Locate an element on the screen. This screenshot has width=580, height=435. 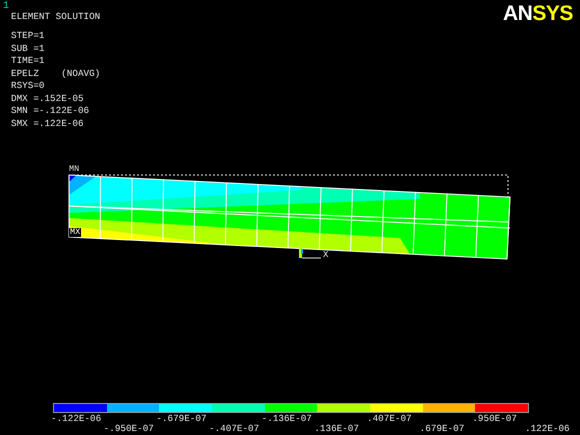
info-line: SUB =1 is located at coordinates (28, 48).